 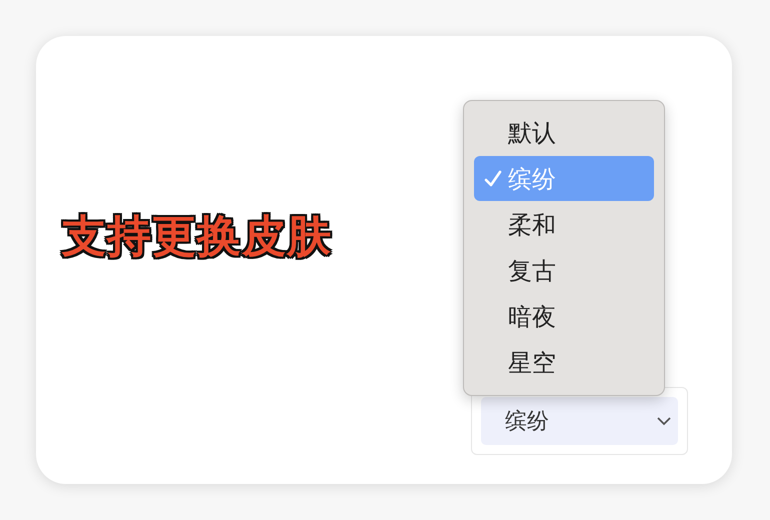 What do you see at coordinates (664, 421) in the screenshot?
I see `chevron-icon` at bounding box center [664, 421].